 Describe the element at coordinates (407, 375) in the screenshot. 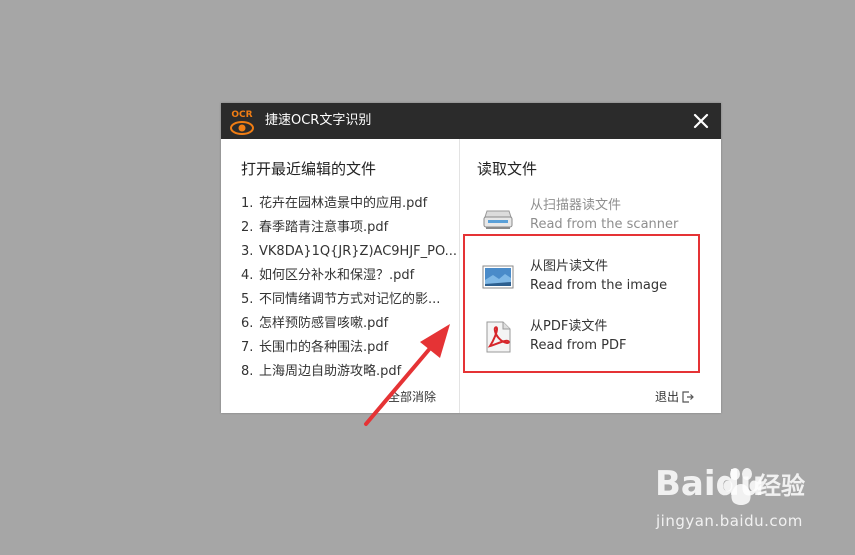

I see `annotation-arrow-icon` at that location.